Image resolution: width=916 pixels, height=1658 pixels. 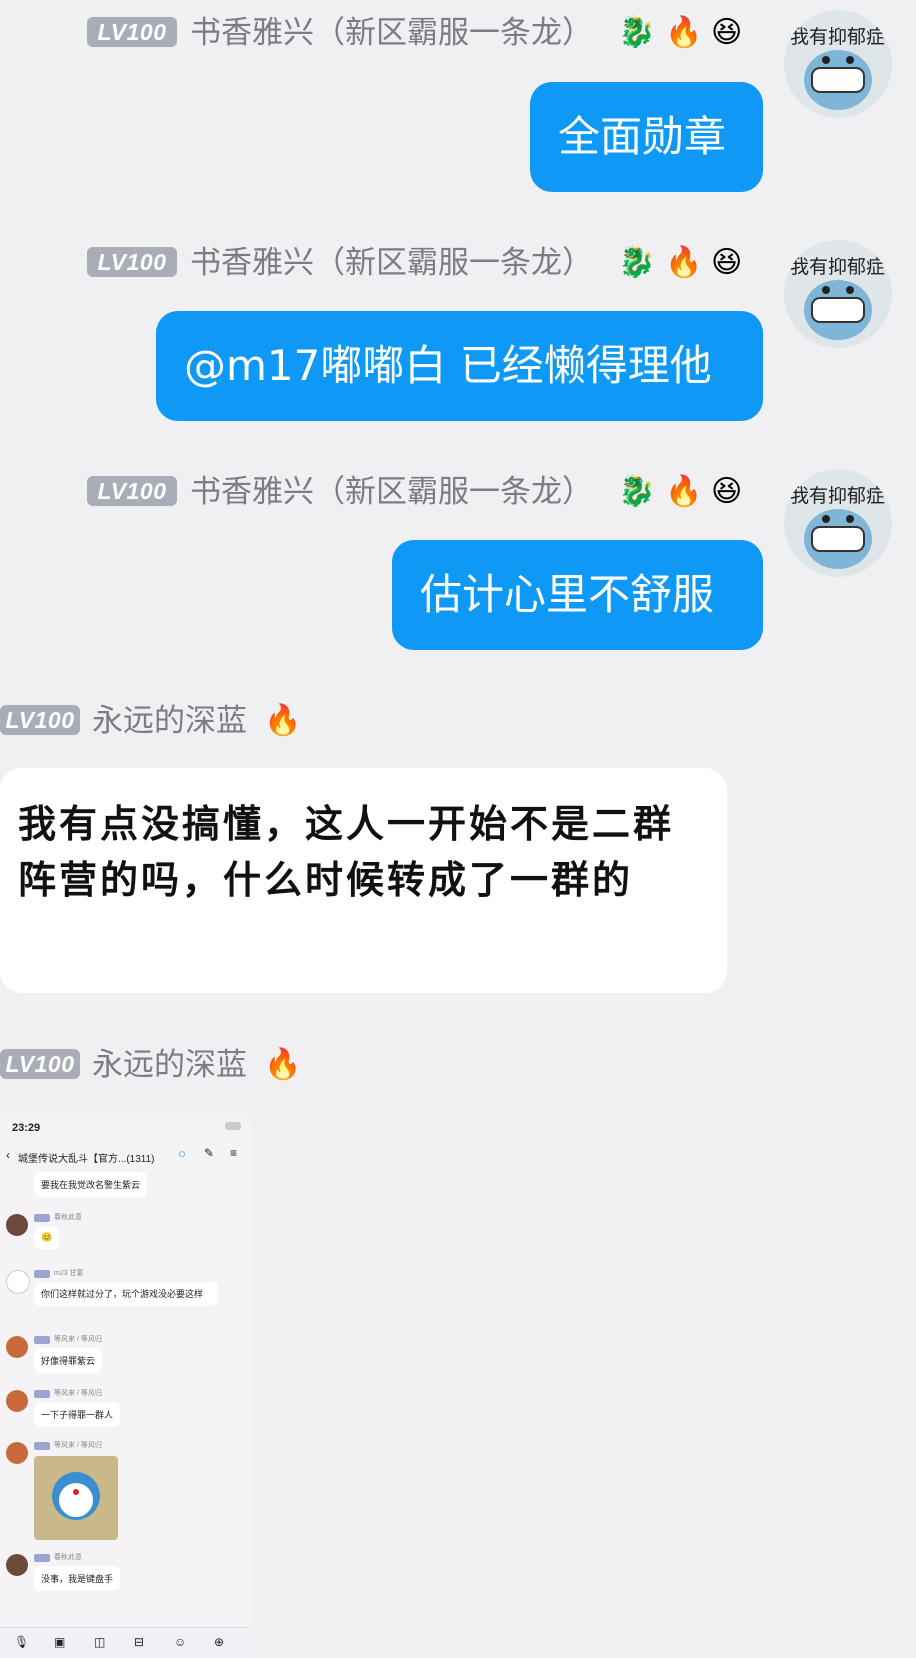 What do you see at coordinates (86, 1159) in the screenshot?
I see `chat-title: 城堡传说大乱斗【官方...(1311)` at bounding box center [86, 1159].